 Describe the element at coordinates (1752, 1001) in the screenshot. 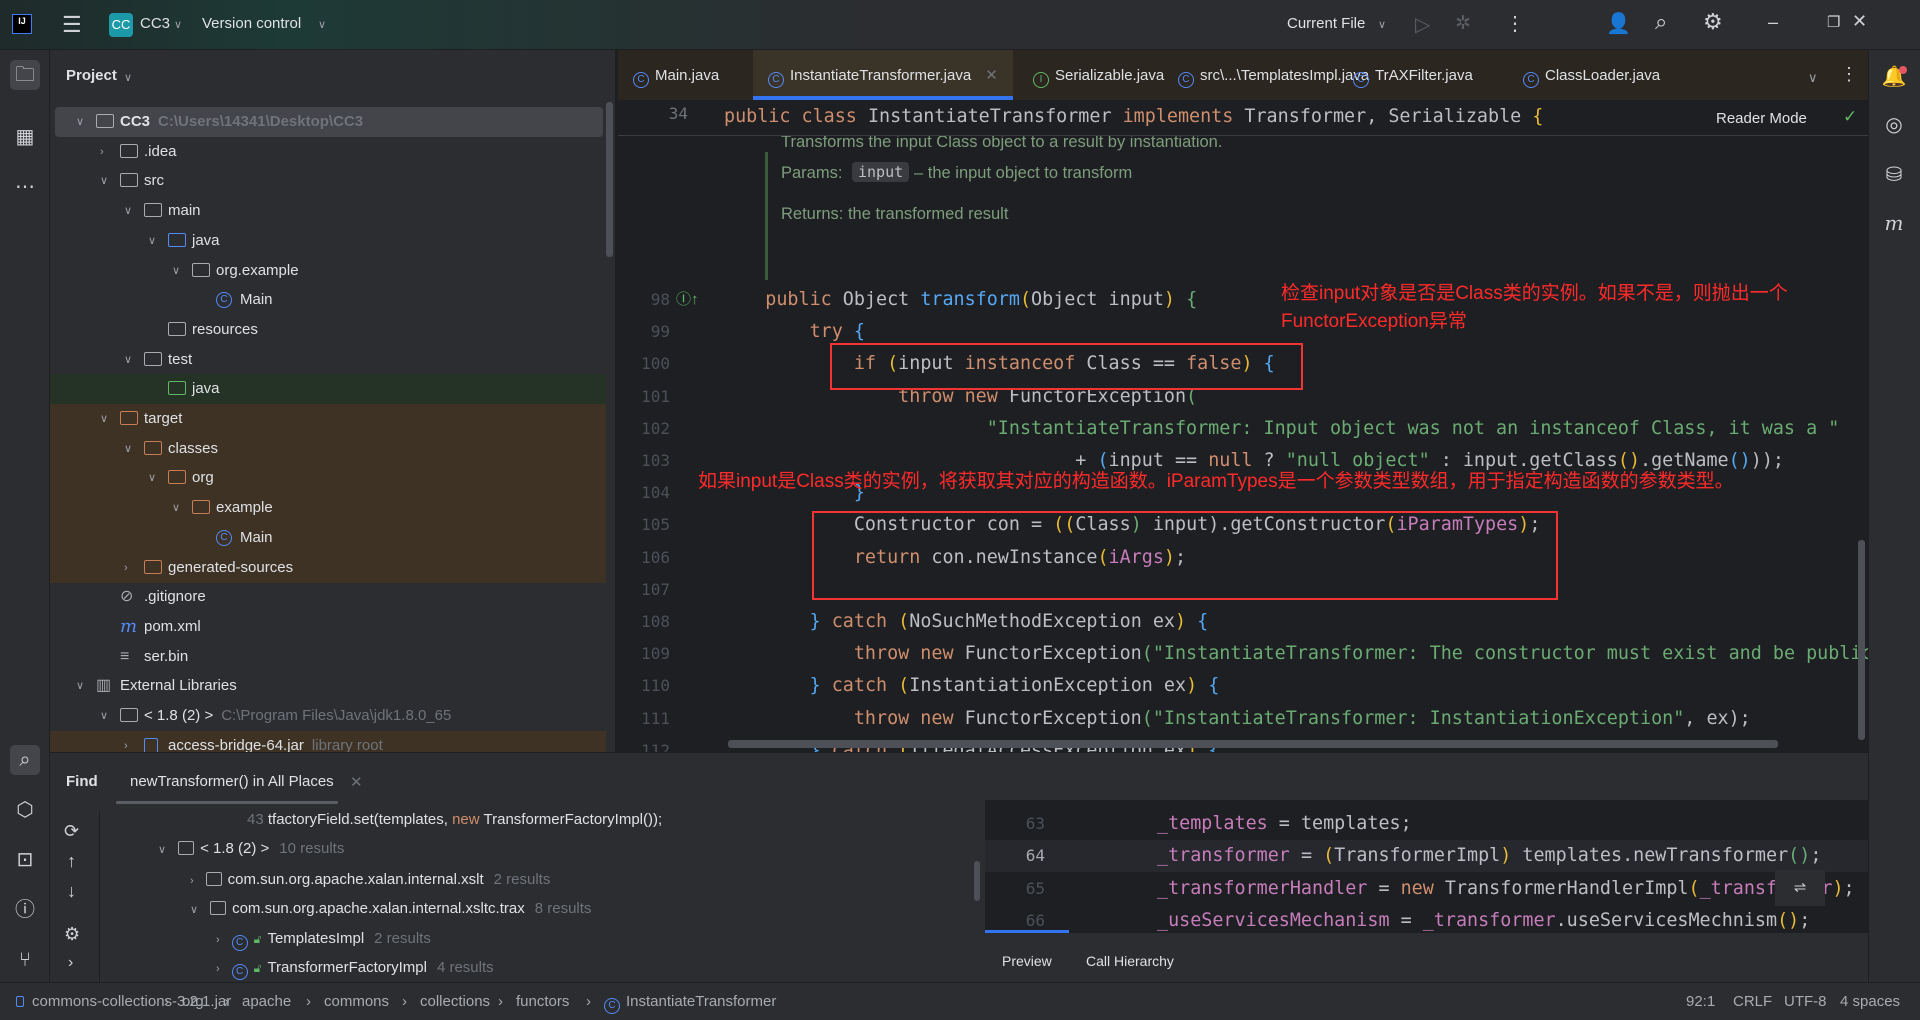

I see `line-separator: CRLF` at that location.